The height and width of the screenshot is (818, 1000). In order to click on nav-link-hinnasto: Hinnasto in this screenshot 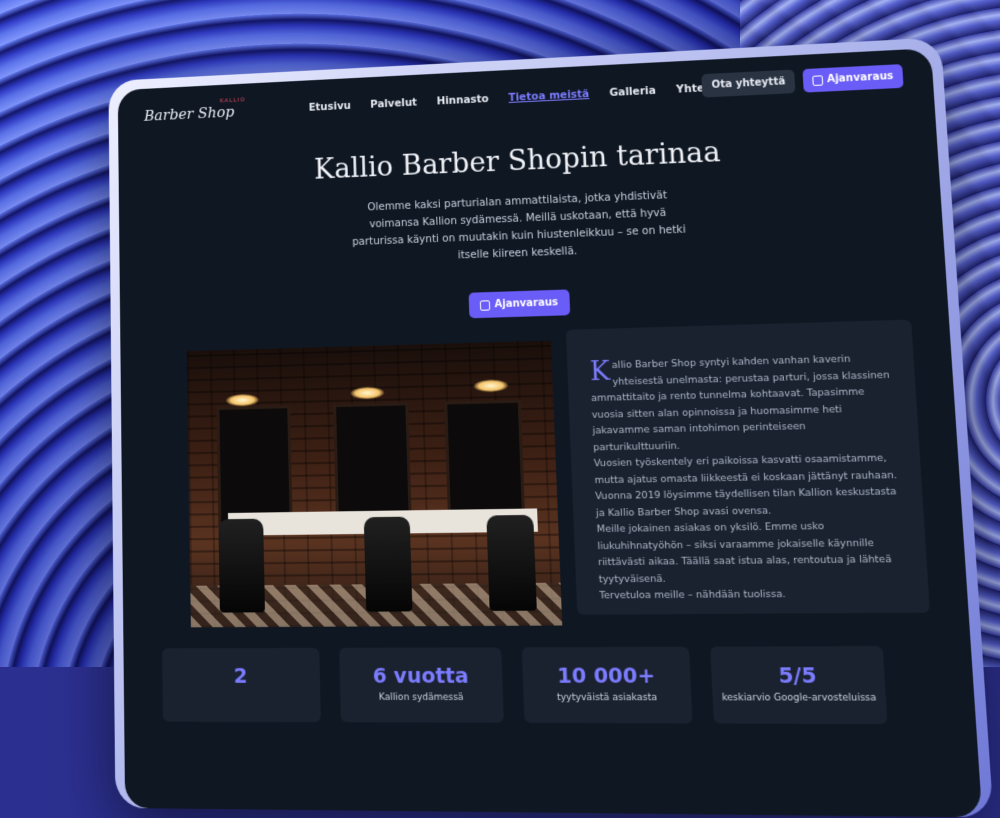, I will do `click(462, 100)`.